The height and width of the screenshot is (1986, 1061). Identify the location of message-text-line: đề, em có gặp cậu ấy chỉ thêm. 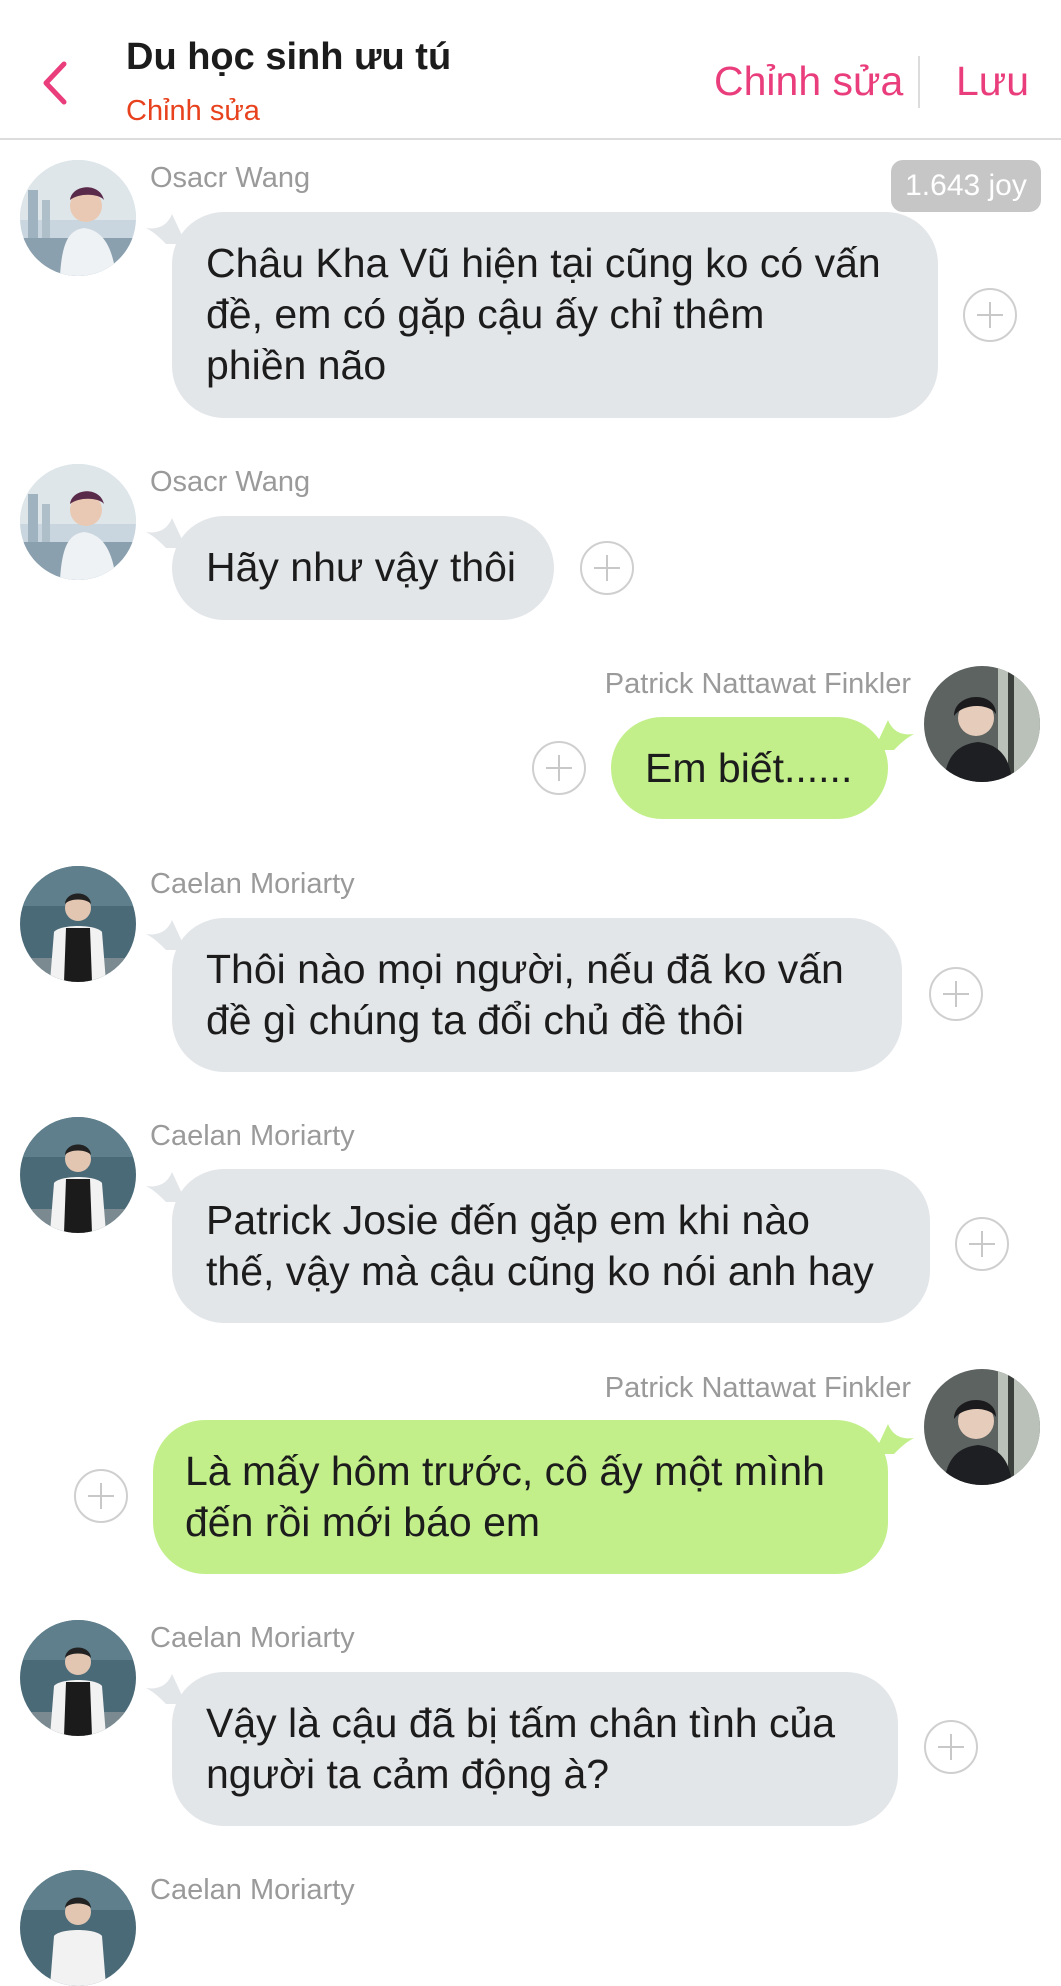
(485, 314).